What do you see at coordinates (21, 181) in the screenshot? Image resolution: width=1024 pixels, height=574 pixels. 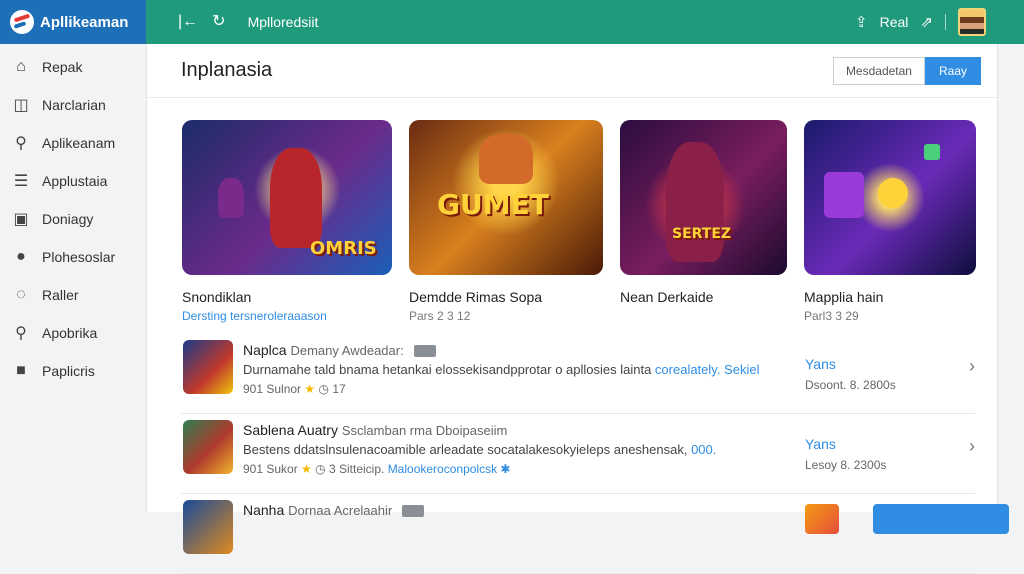 I see `list-icon: ☰` at bounding box center [21, 181].